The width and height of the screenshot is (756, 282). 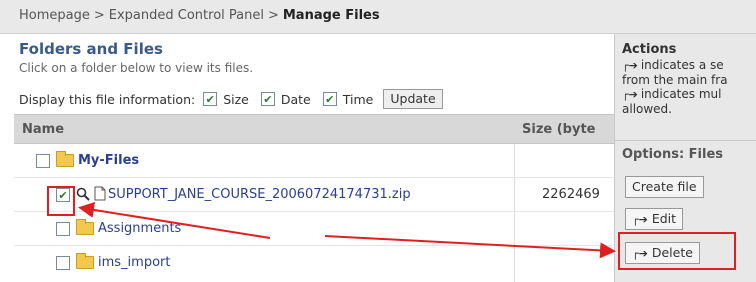 What do you see at coordinates (210, 99) in the screenshot?
I see `size-checkbox: ✔` at bounding box center [210, 99].